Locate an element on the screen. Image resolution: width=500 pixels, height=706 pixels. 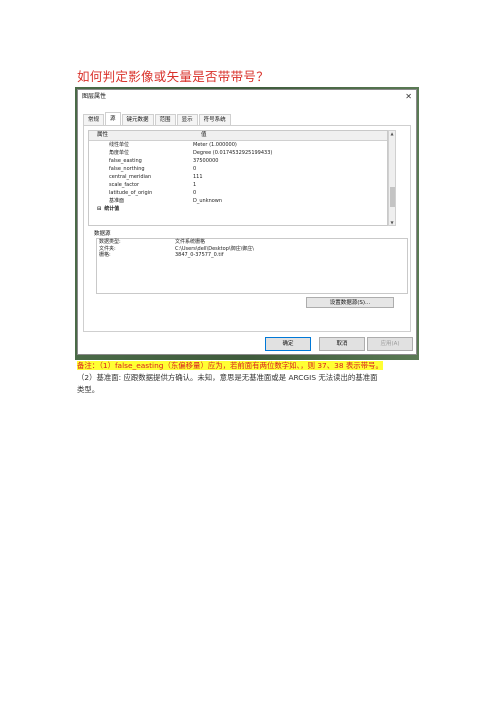
table-row: 角度单位 Degree (0.0174532925199433) is located at coordinates (238, 153).